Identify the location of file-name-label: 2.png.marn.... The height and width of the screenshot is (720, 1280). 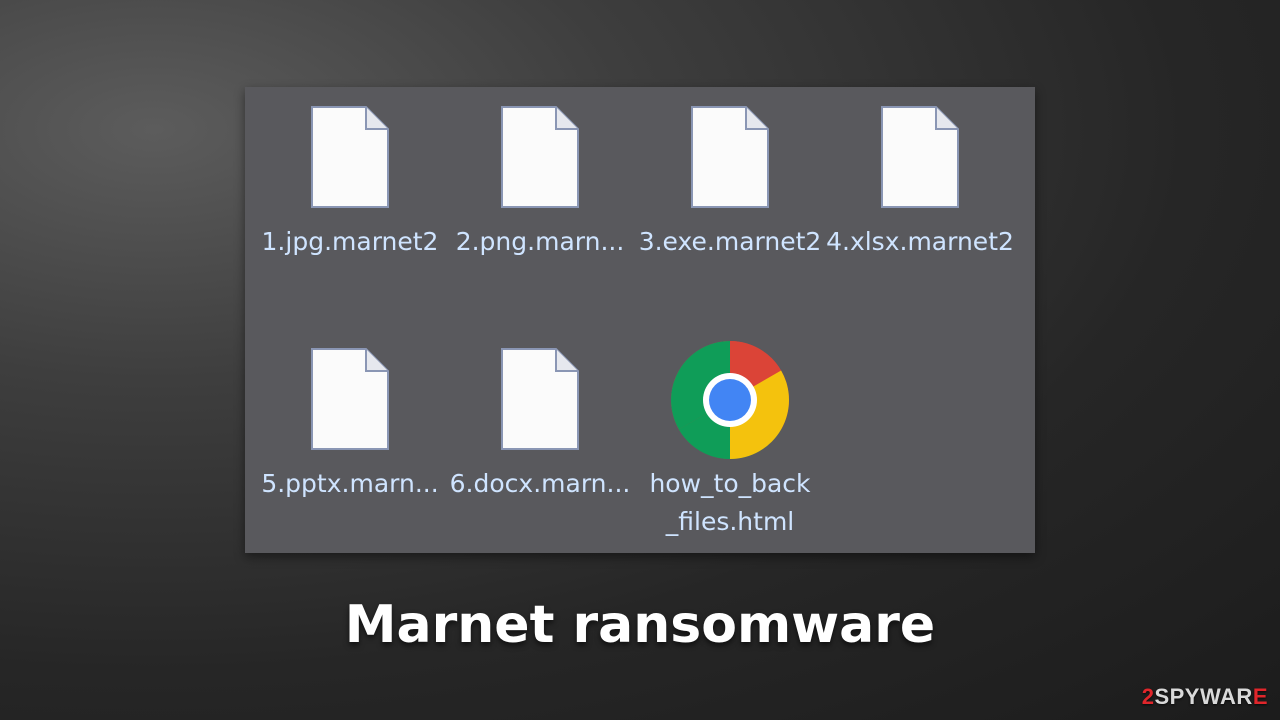
(540, 241).